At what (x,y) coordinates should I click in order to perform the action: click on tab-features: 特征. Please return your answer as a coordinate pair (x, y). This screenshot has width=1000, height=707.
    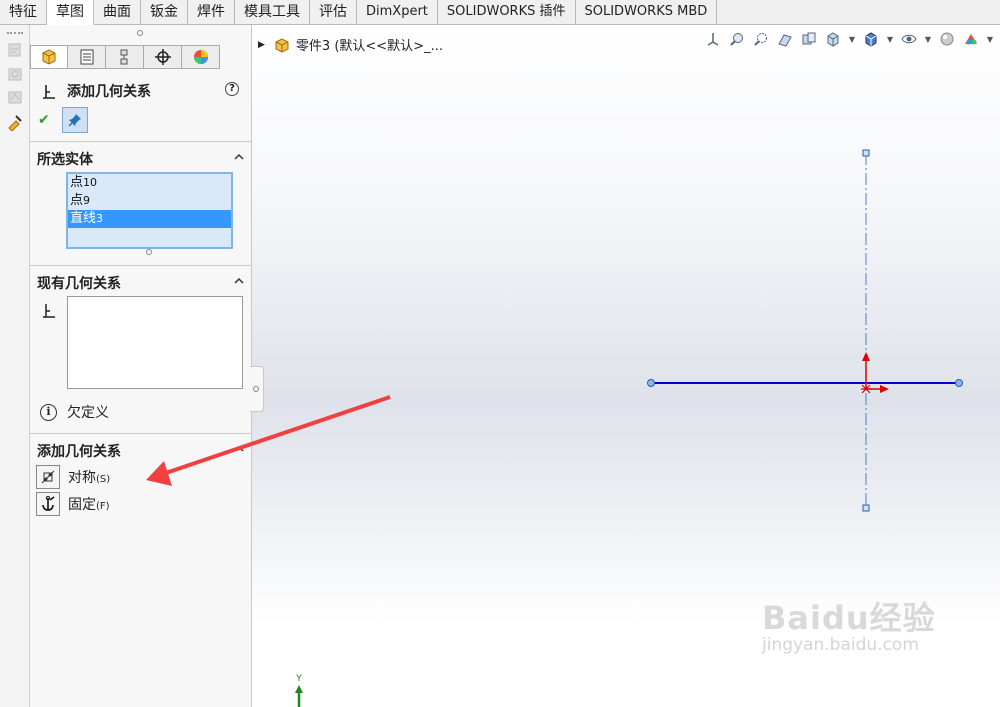
    Looking at the image, I should click on (23, 12).